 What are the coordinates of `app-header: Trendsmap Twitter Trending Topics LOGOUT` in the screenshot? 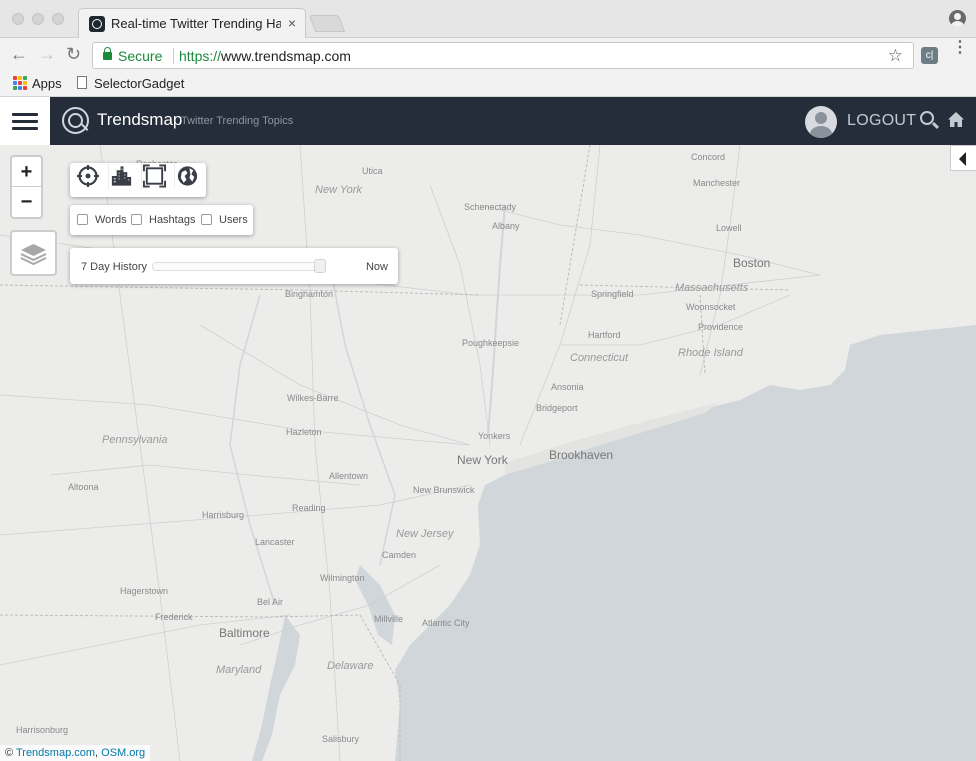 It's located at (488, 121).